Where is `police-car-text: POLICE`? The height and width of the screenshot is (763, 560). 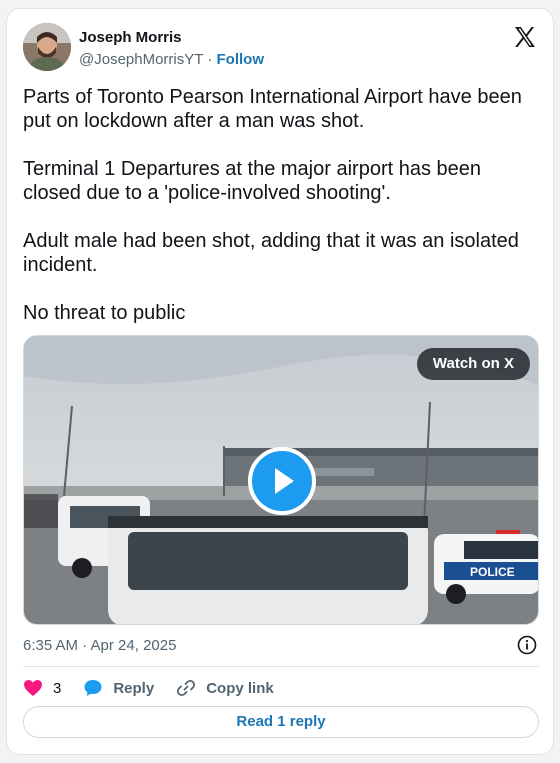
police-car-text: POLICE is located at coordinates (492, 572).